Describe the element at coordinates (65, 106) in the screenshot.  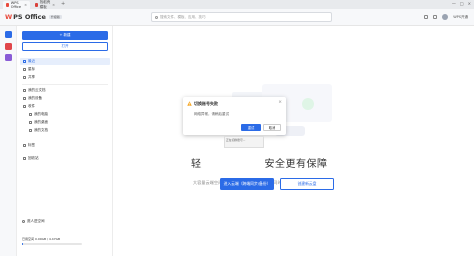
I see `sidebar-item-inbox: 收件` at that location.